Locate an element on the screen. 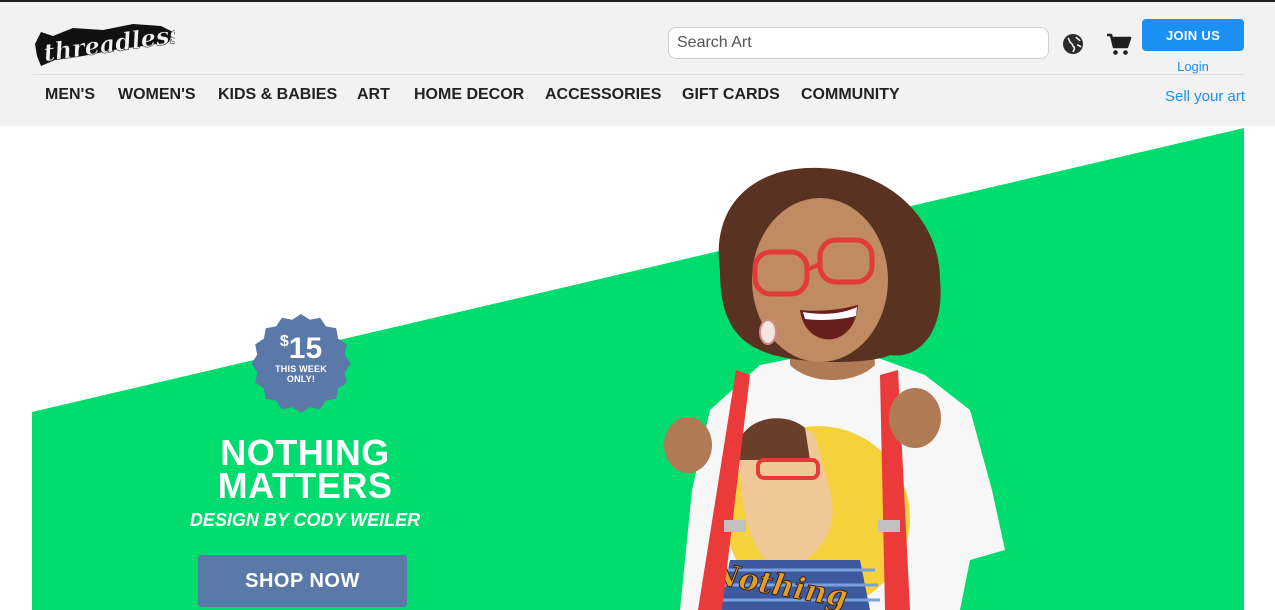 The width and height of the screenshot is (1275, 610). nav-item-accessories: ACCESSORIES is located at coordinates (603, 95).